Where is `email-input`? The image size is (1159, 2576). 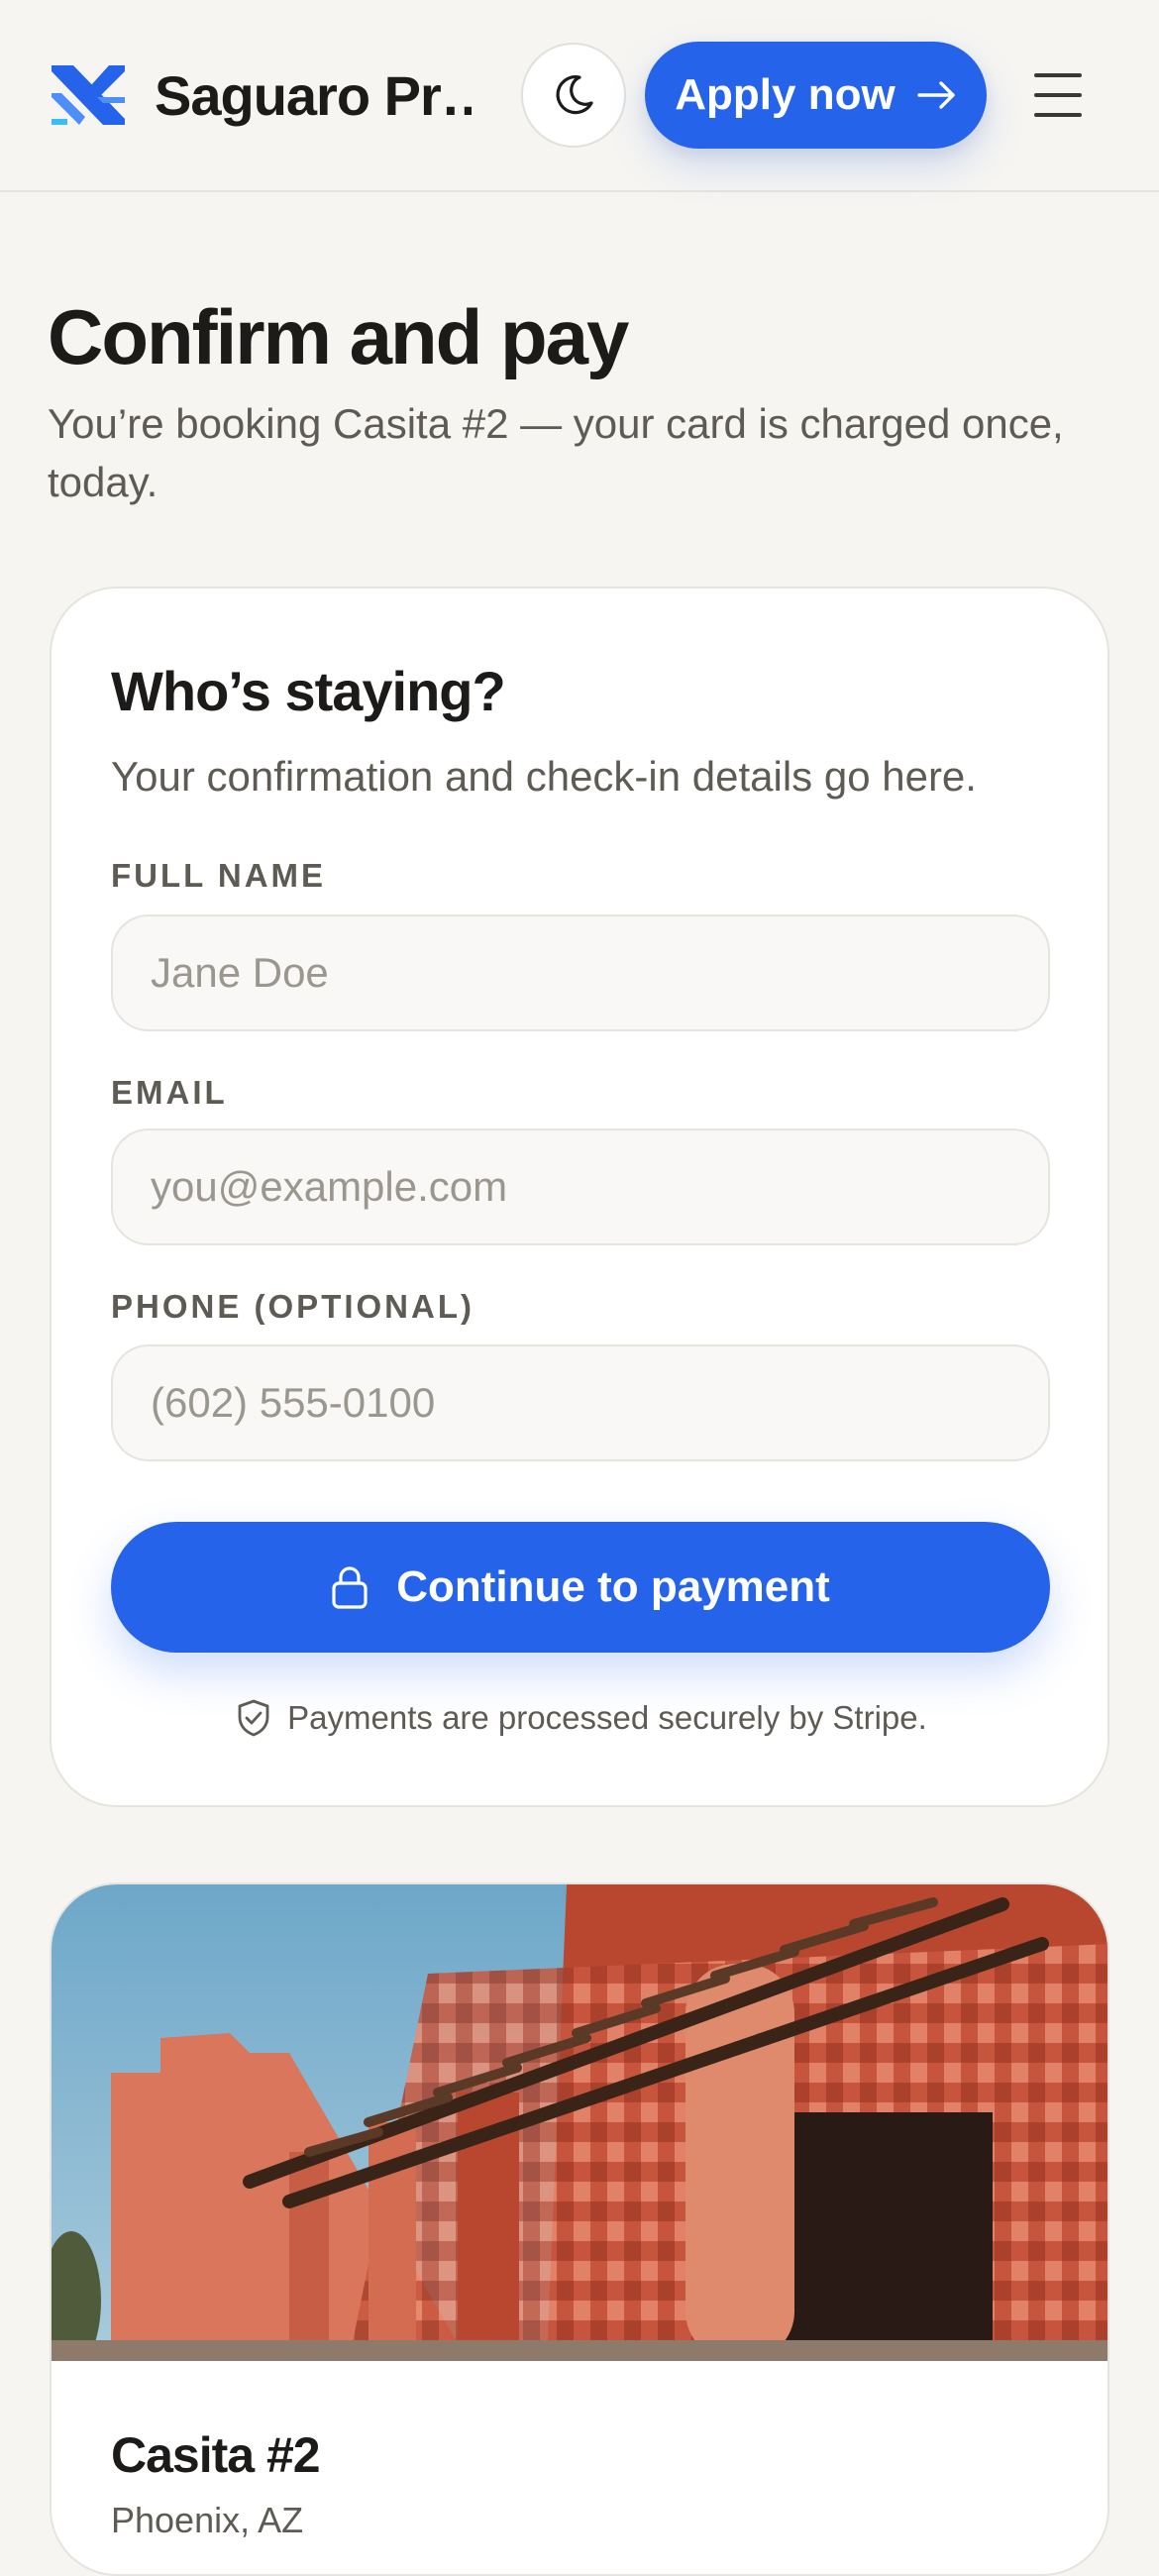 email-input is located at coordinates (581, 1186).